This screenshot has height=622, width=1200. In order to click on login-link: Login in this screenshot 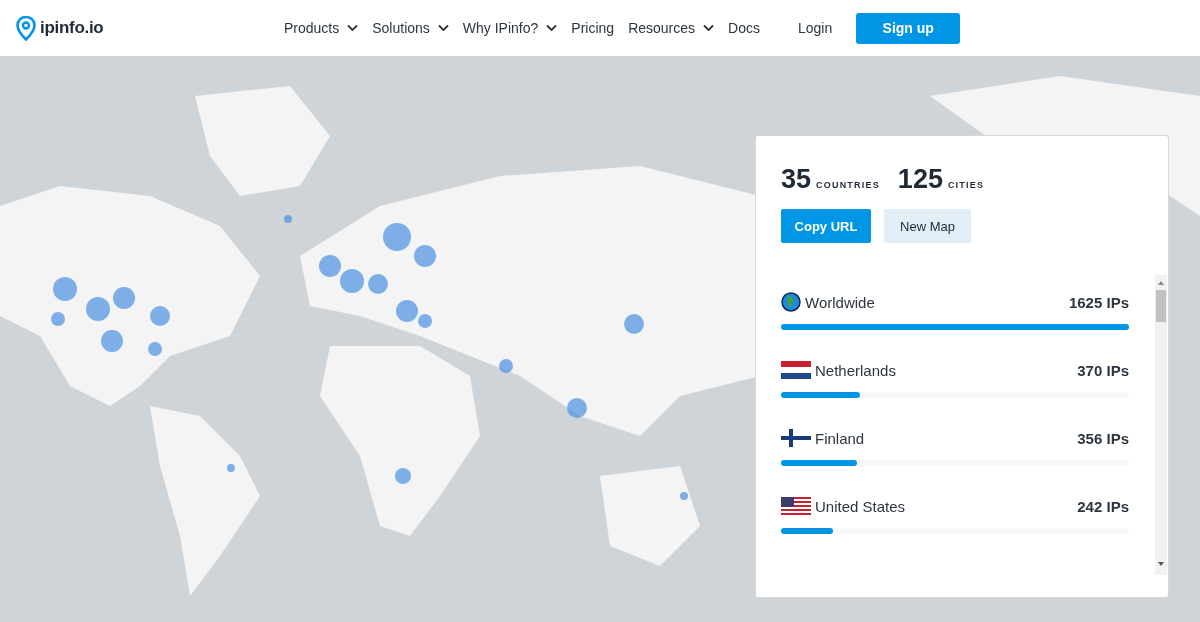, I will do `click(815, 28)`.